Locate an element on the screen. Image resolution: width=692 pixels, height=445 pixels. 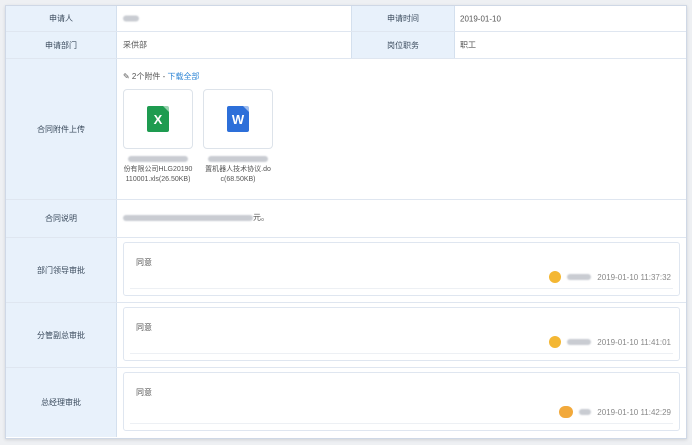
apply-time-value: 2019-01-10 is located at coordinates (480, 18).